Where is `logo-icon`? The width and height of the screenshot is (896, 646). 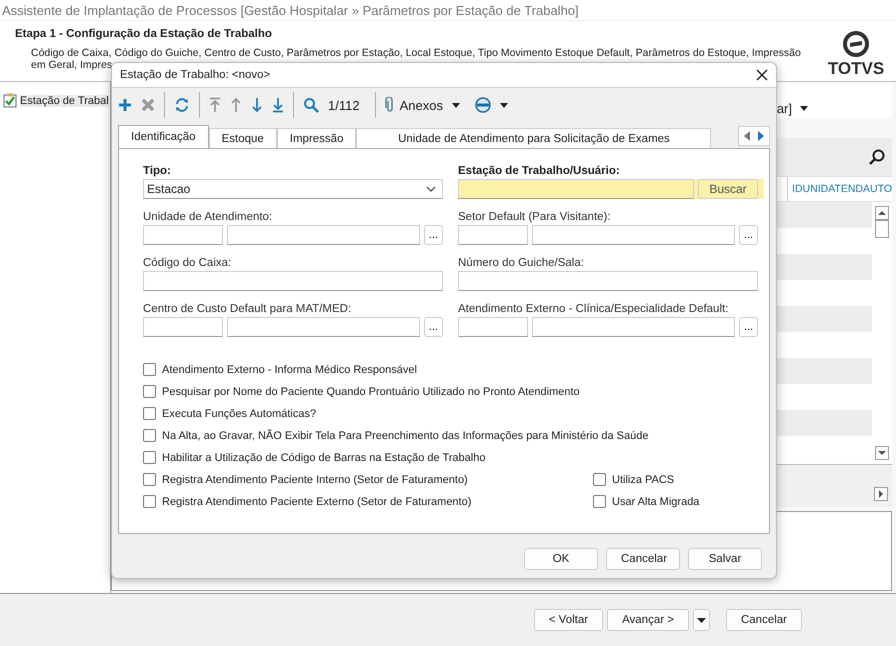 logo-icon is located at coordinates (856, 44).